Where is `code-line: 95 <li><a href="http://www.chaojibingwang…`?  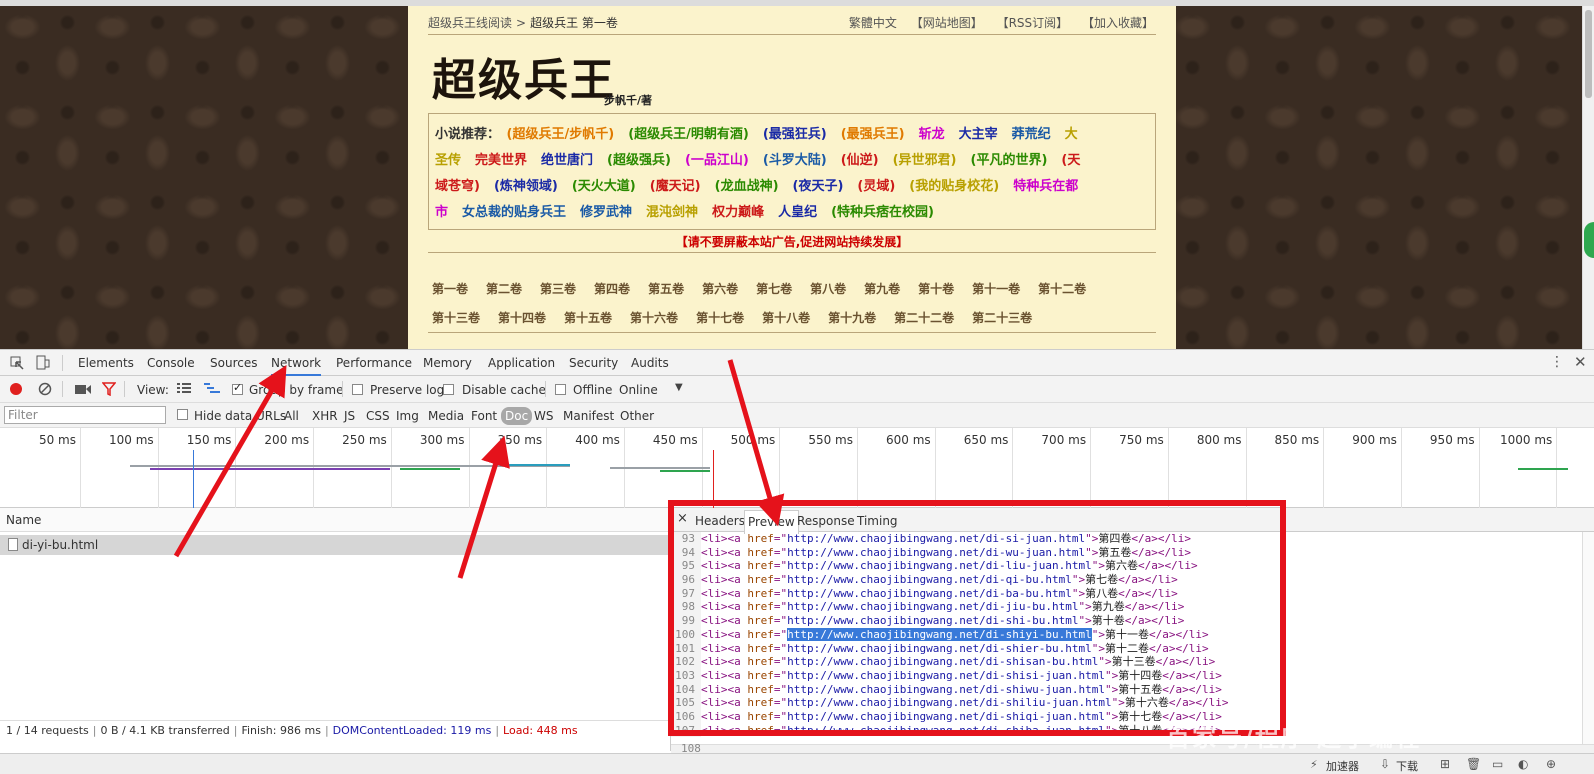
code-line: 95 <li><a href="http://www.chaojibingwang… is located at coordinates (1121, 566).